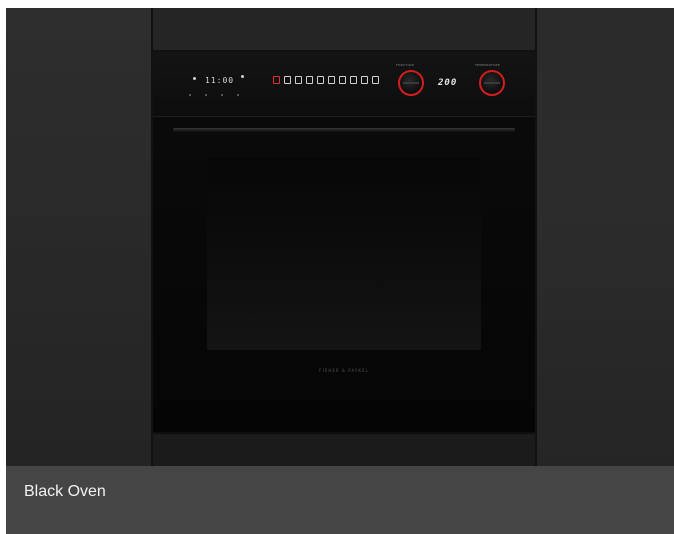 The image size is (674, 534). I want to click on caption-bar, so click(340, 500).